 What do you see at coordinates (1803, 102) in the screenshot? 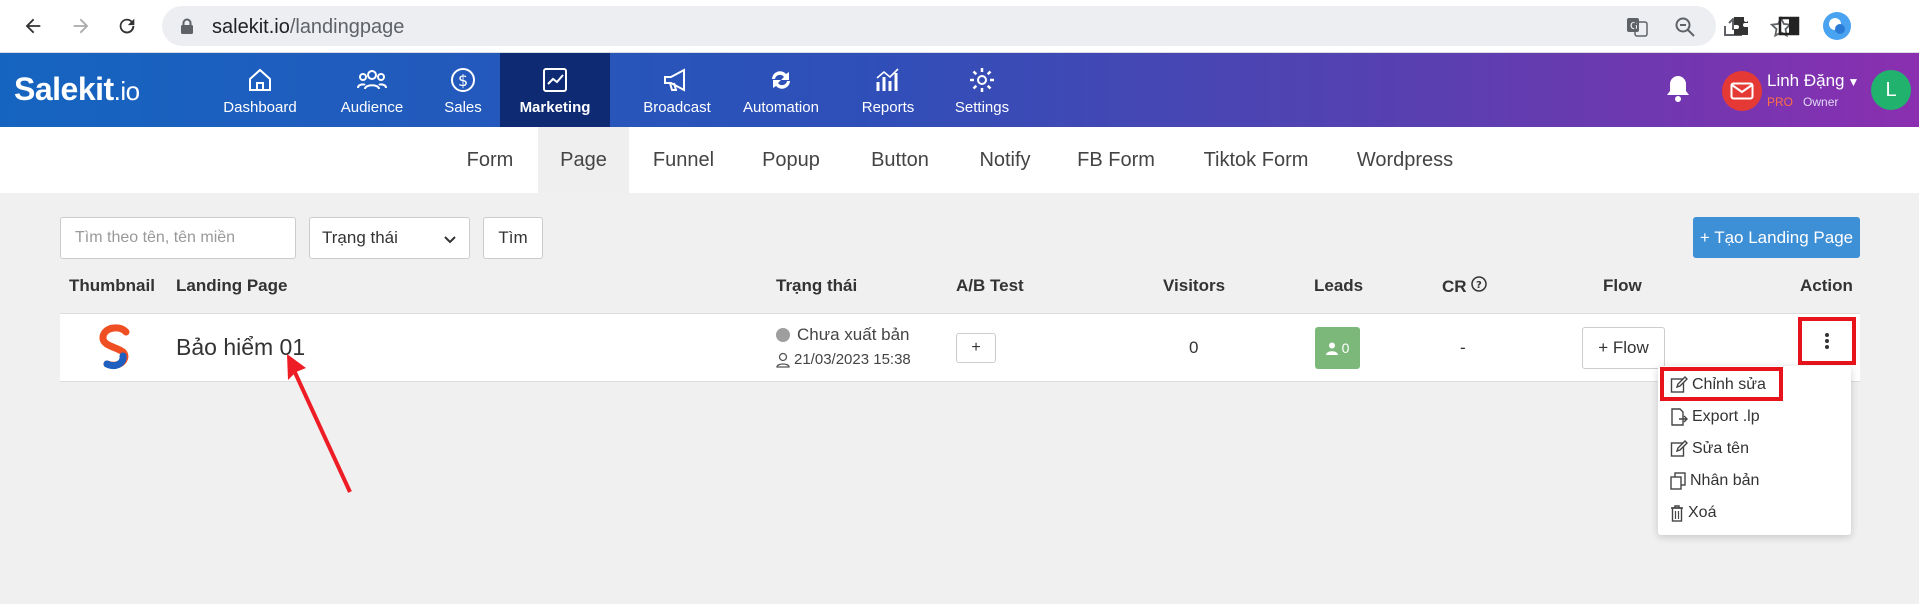
I see `user-plan: PRO Owner` at bounding box center [1803, 102].